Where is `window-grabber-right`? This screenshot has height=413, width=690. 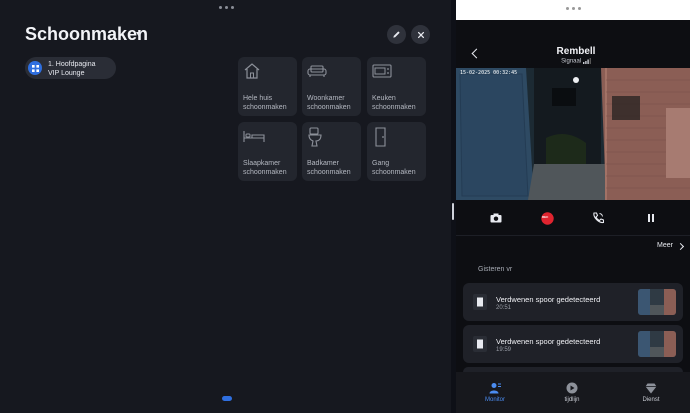
window-grabber-right is located at coordinates (573, 8).